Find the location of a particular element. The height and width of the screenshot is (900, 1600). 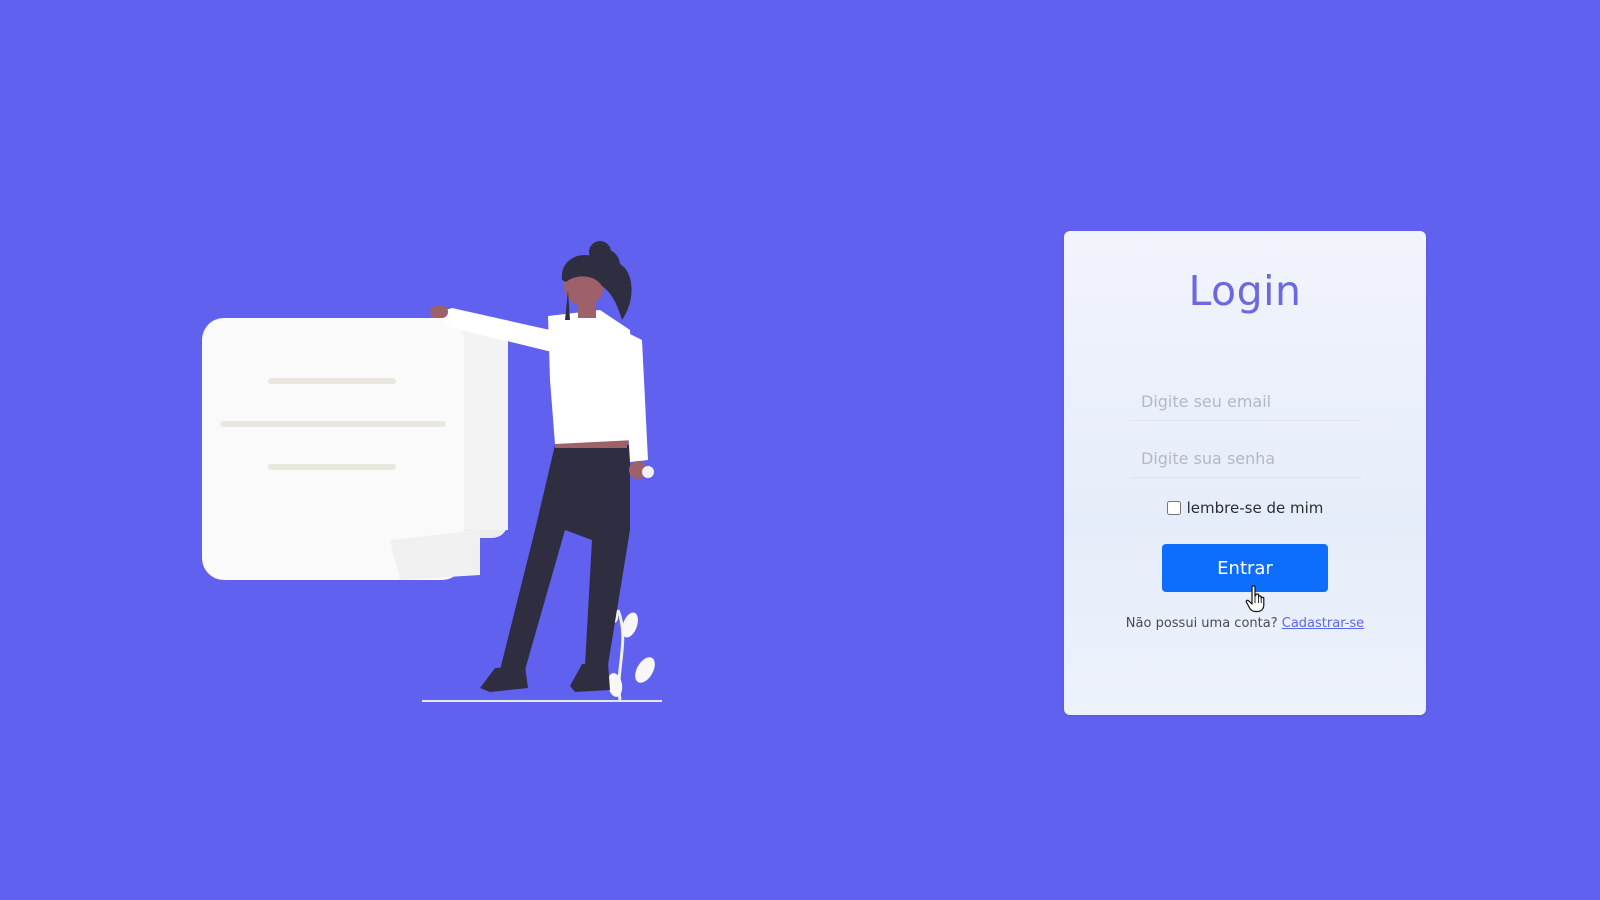

person-shoe-right is located at coordinates (590, 677).